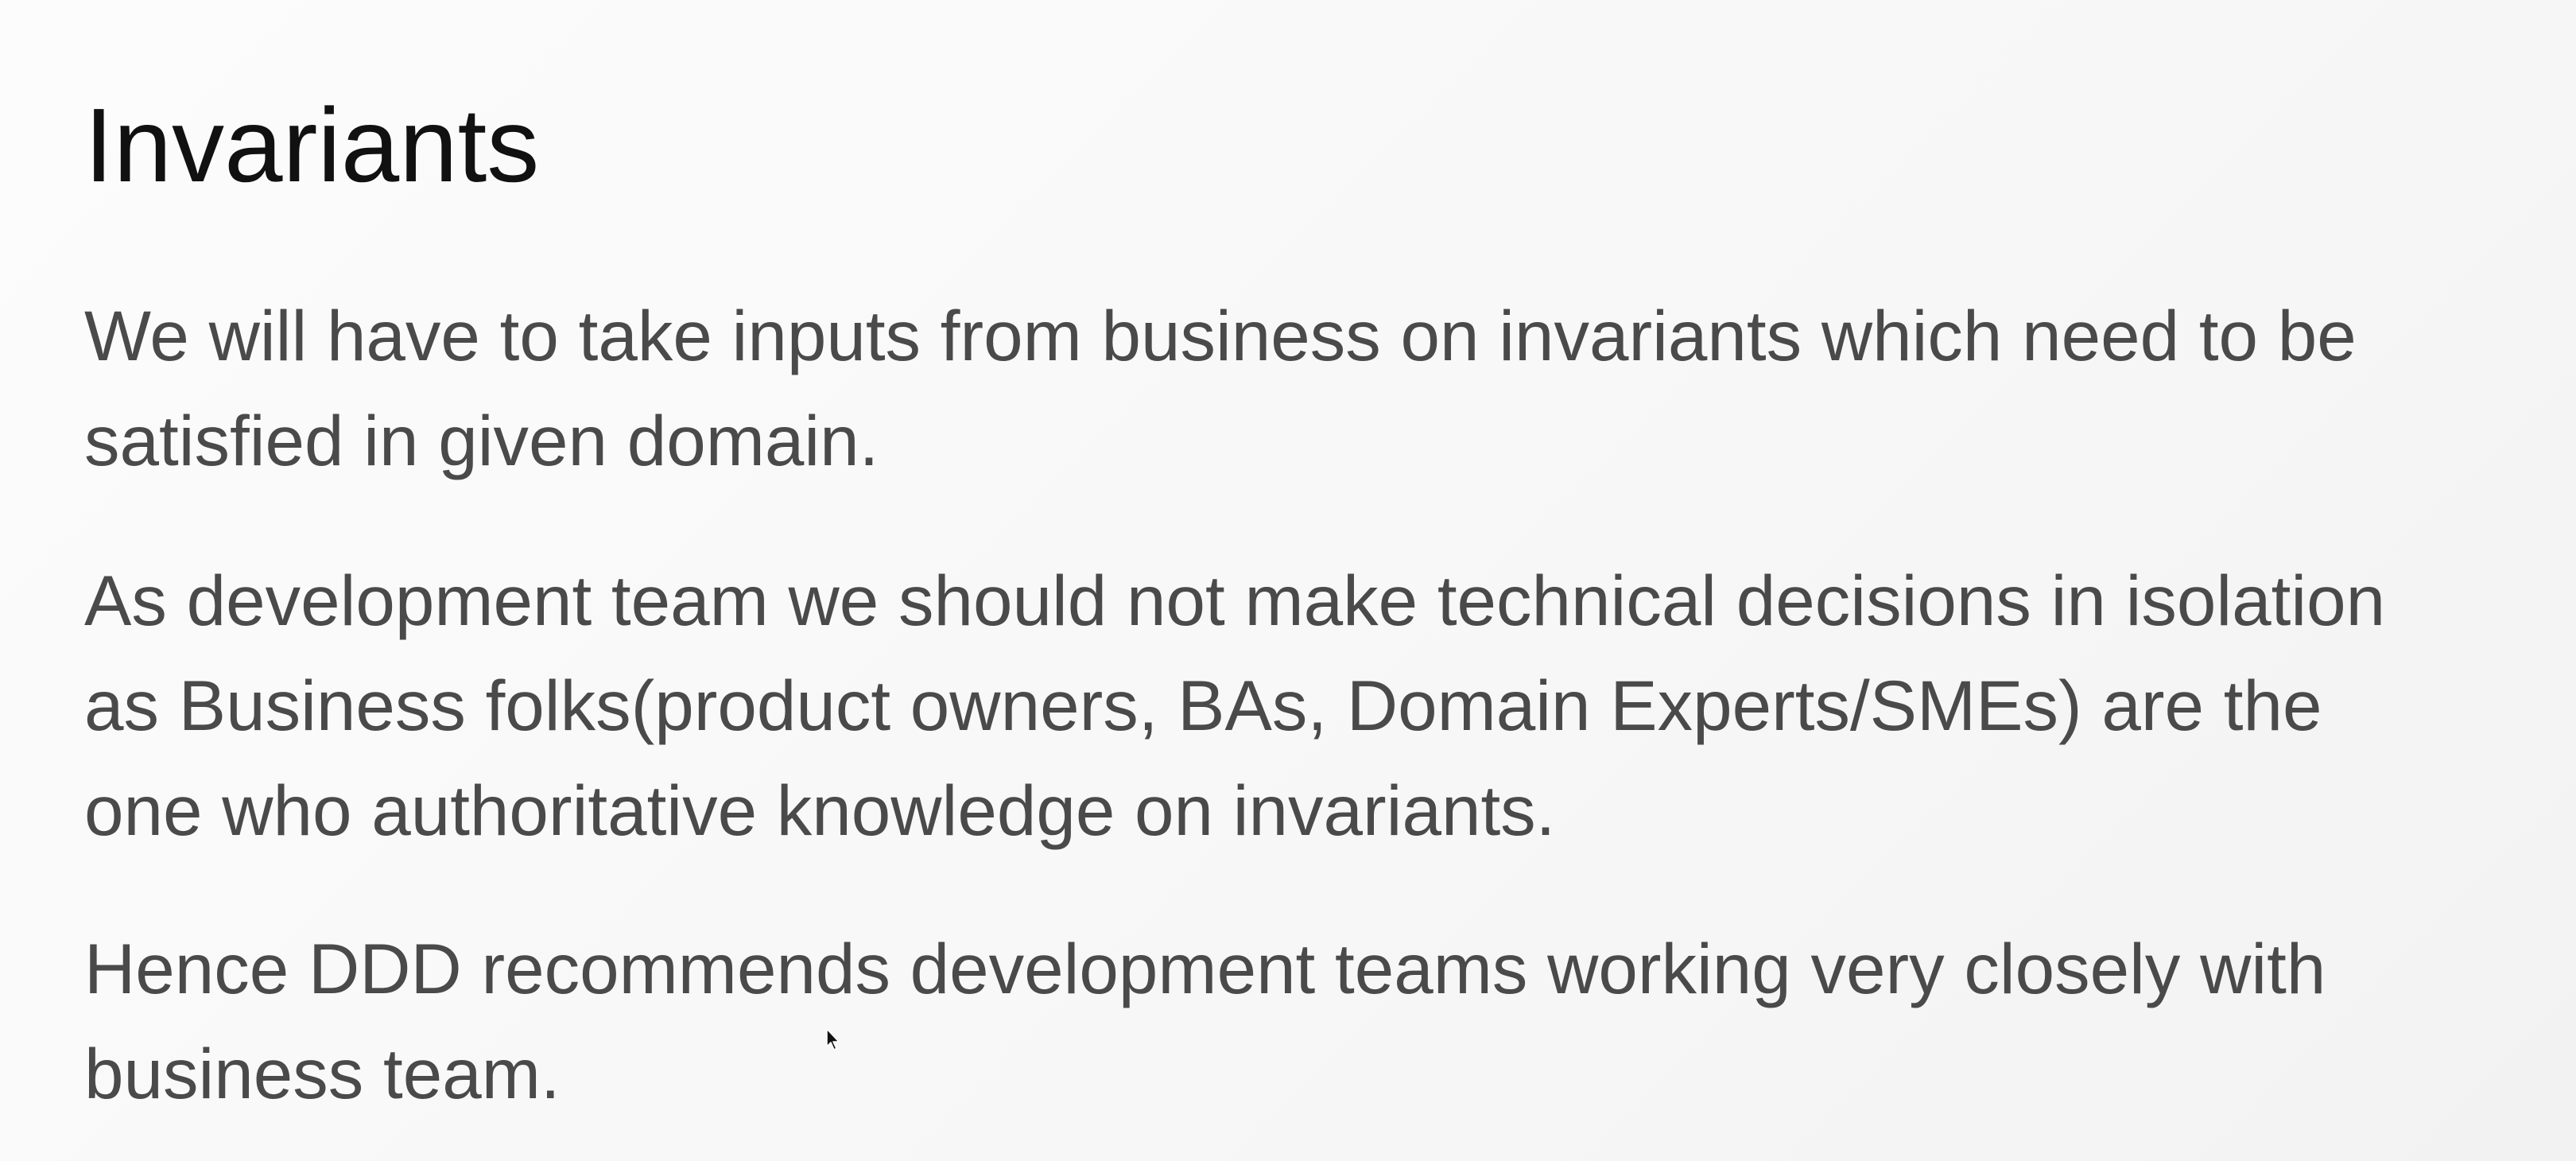 The height and width of the screenshot is (1161, 2576). Describe the element at coordinates (481, 440) in the screenshot. I see `text-line: satisfied in given domain.` at that location.